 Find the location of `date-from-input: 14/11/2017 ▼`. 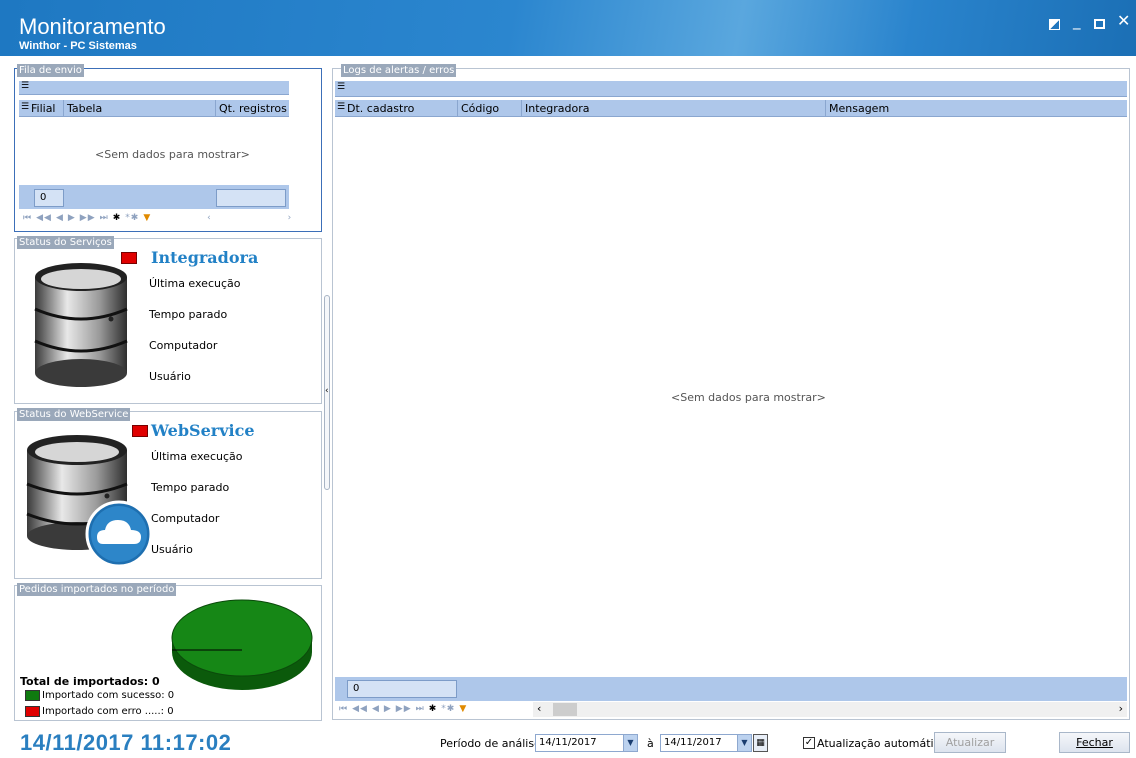

date-from-input: 14/11/2017 ▼ is located at coordinates (586, 743).